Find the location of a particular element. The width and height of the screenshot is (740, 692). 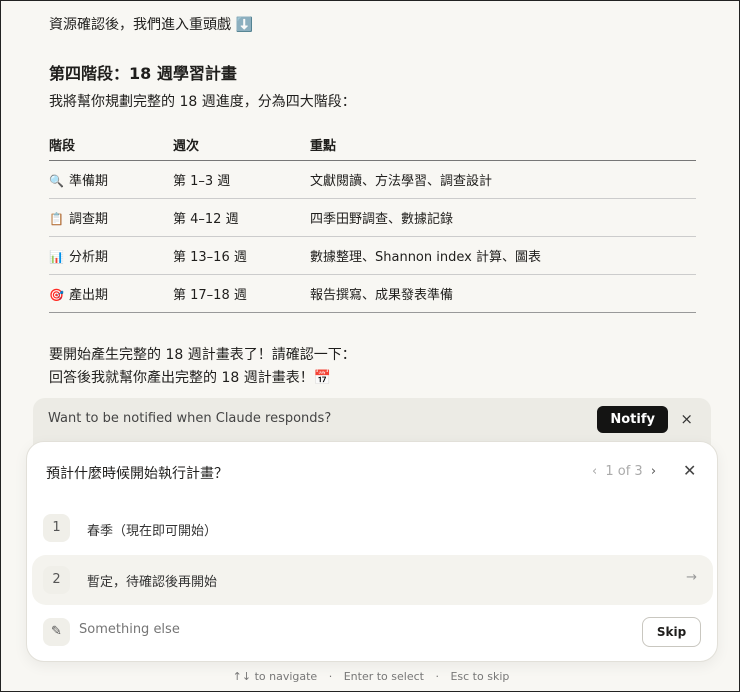

close-icon: × is located at coordinates (686, 419).